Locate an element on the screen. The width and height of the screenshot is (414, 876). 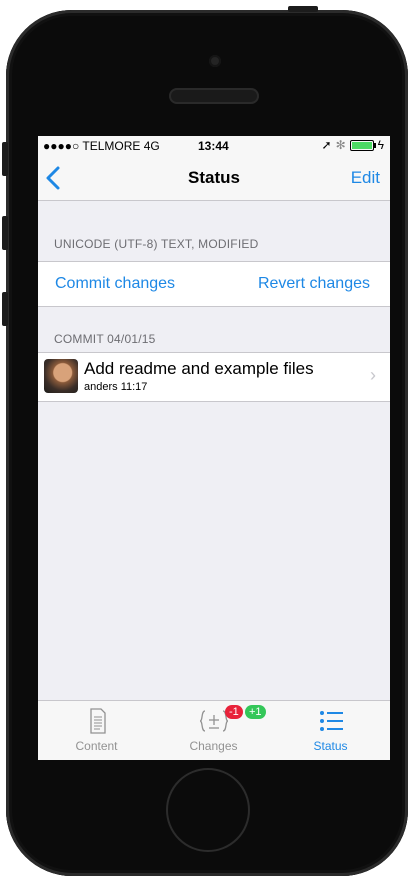
tab-label: Content is located at coordinates (96, 746).